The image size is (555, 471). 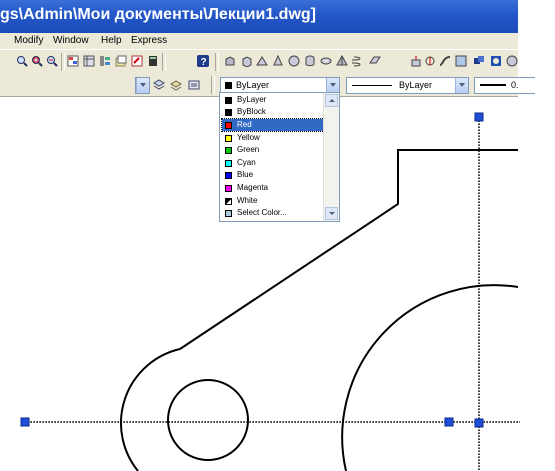 What do you see at coordinates (430, 377) in the screenshot?
I see `large-circle-arc` at bounding box center [430, 377].